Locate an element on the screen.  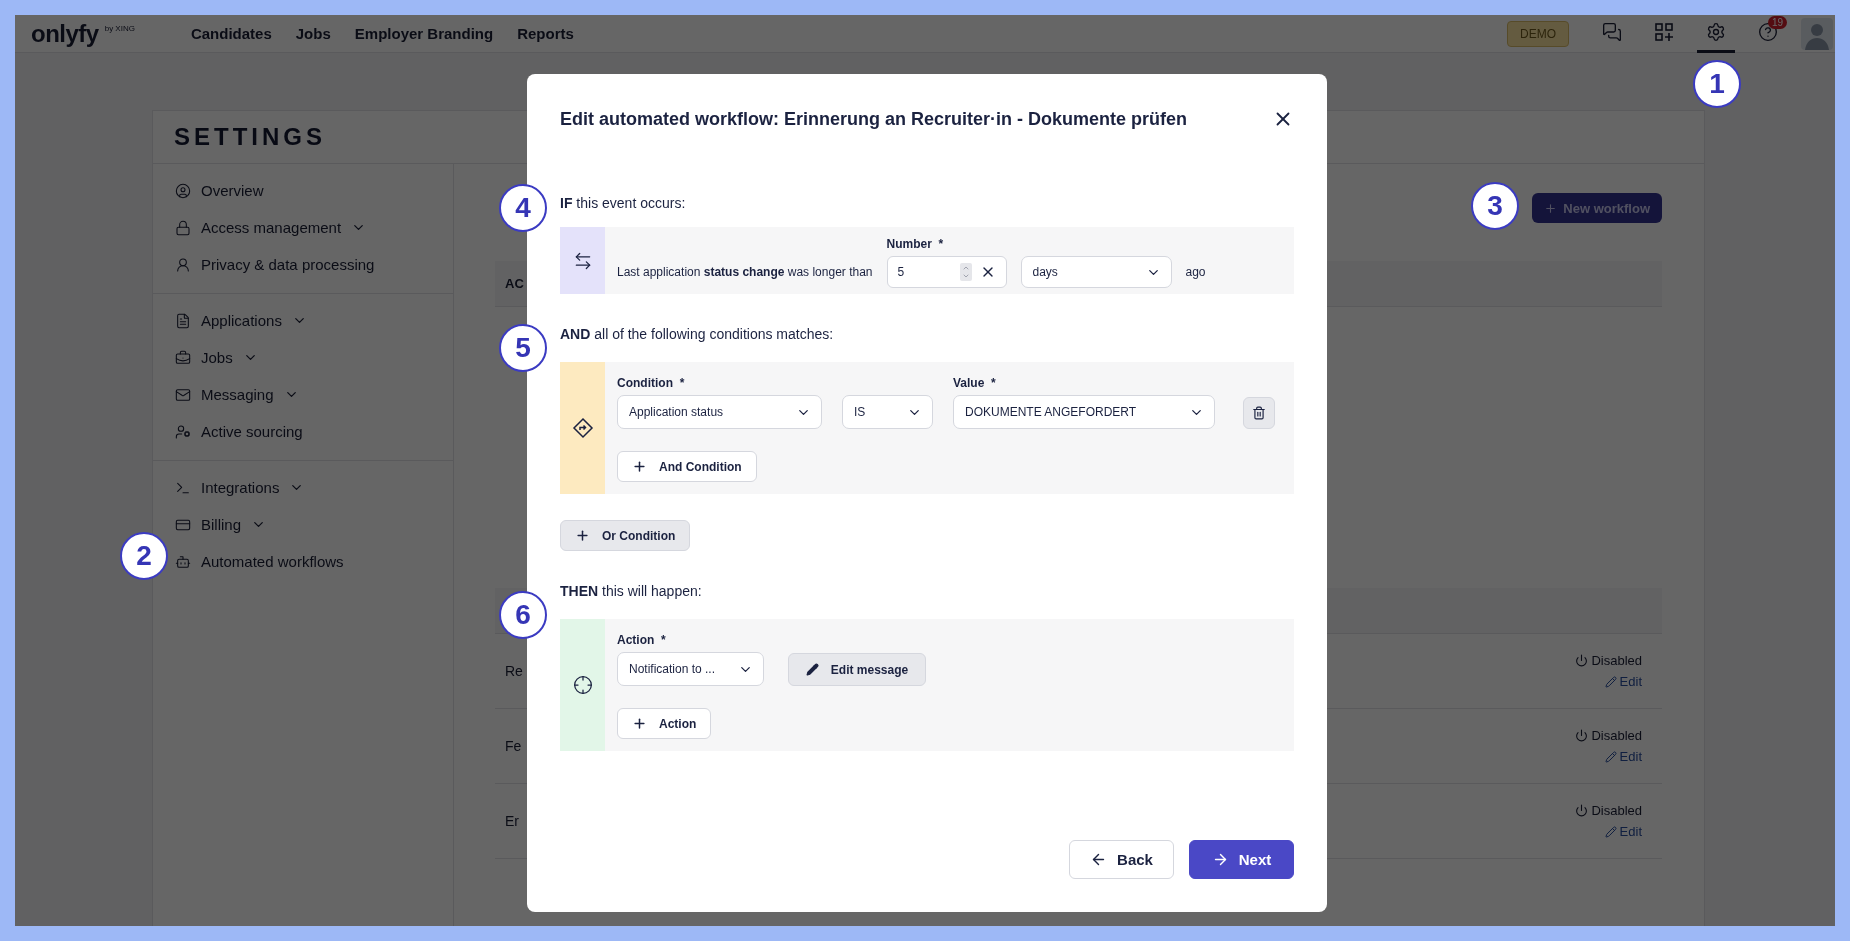
lock-icon is located at coordinates (183, 227).